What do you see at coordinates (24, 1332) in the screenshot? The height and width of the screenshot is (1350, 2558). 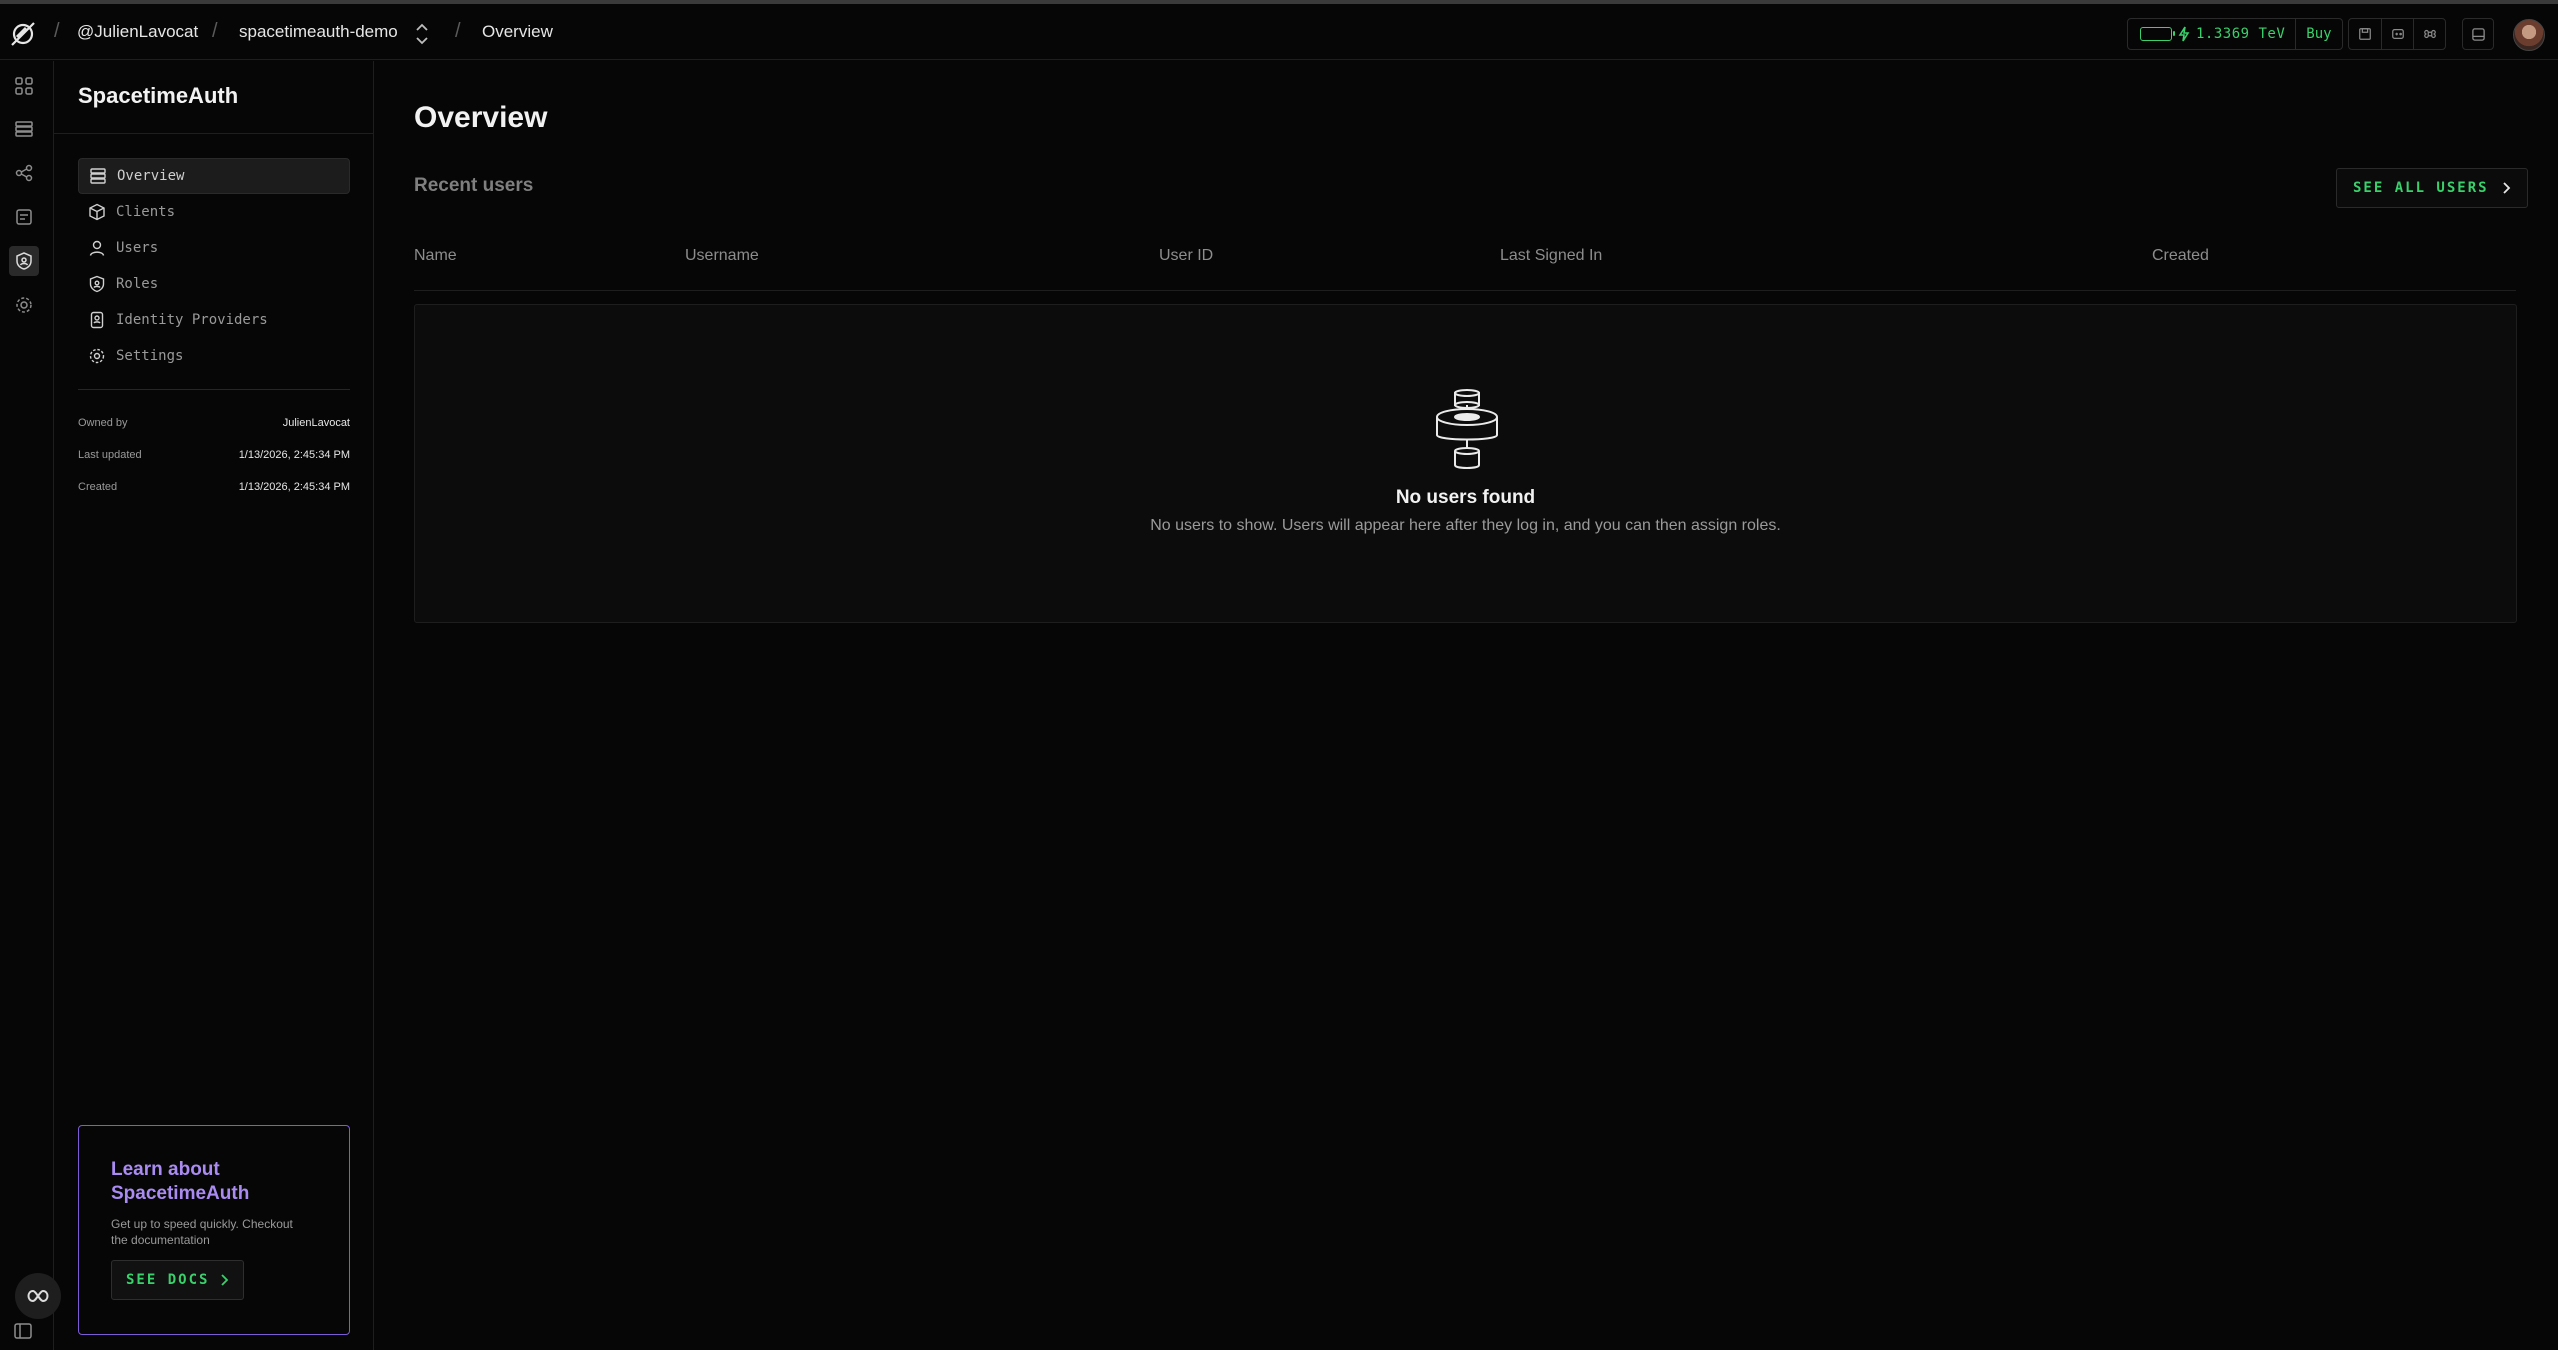 I see `sidebar-collapse-icon` at bounding box center [24, 1332].